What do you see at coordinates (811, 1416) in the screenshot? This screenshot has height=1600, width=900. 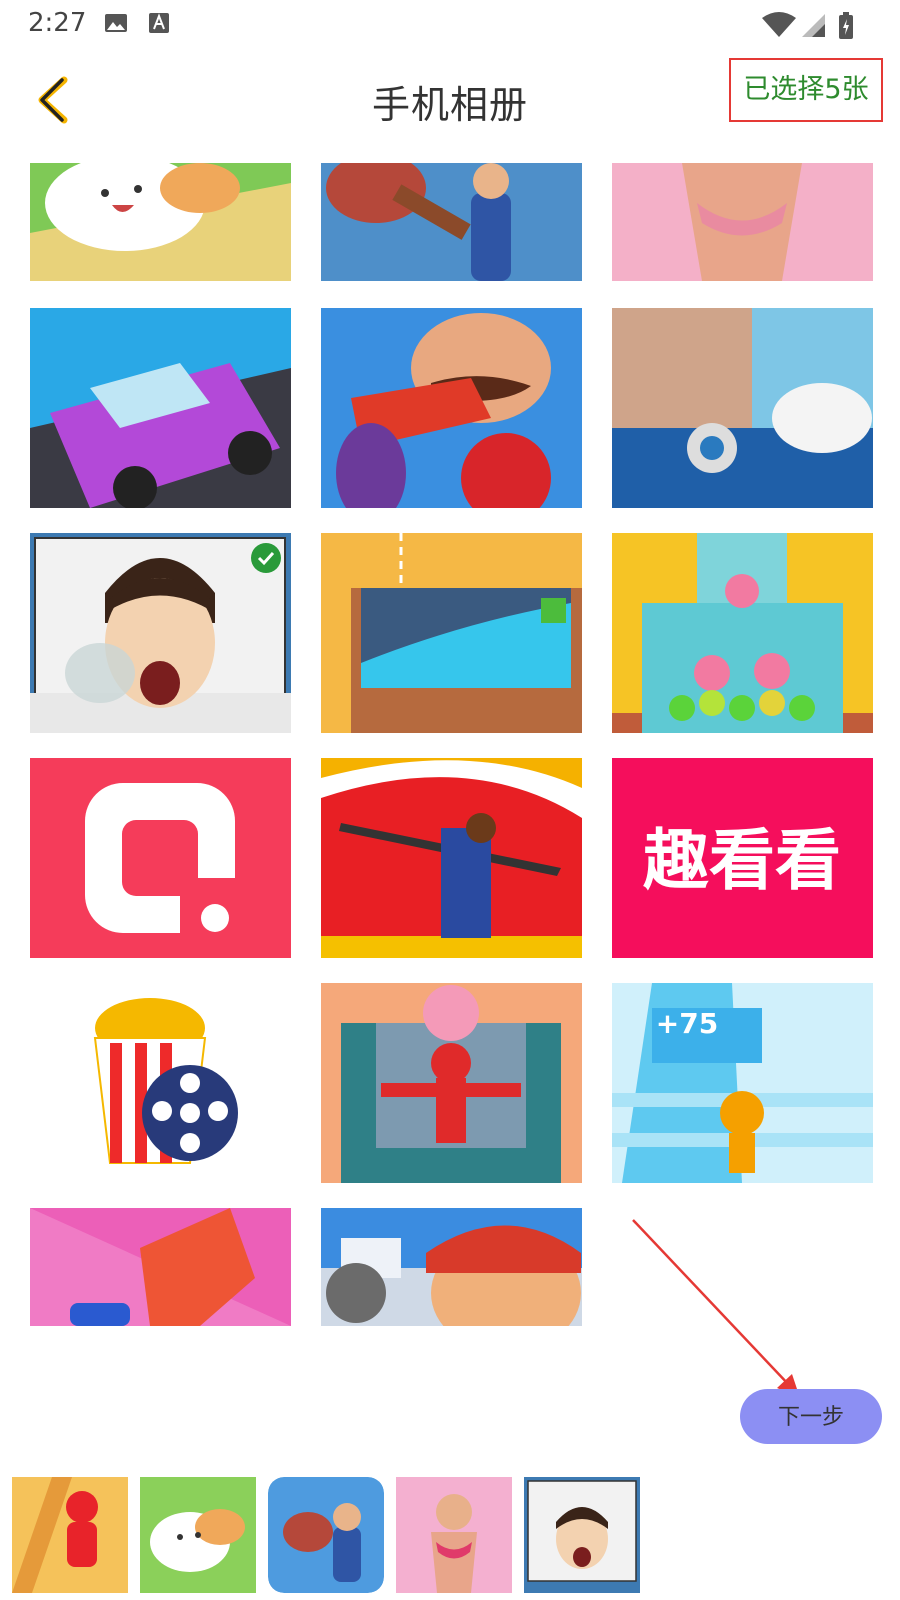 I see `next-step-button: 下一步` at bounding box center [811, 1416].